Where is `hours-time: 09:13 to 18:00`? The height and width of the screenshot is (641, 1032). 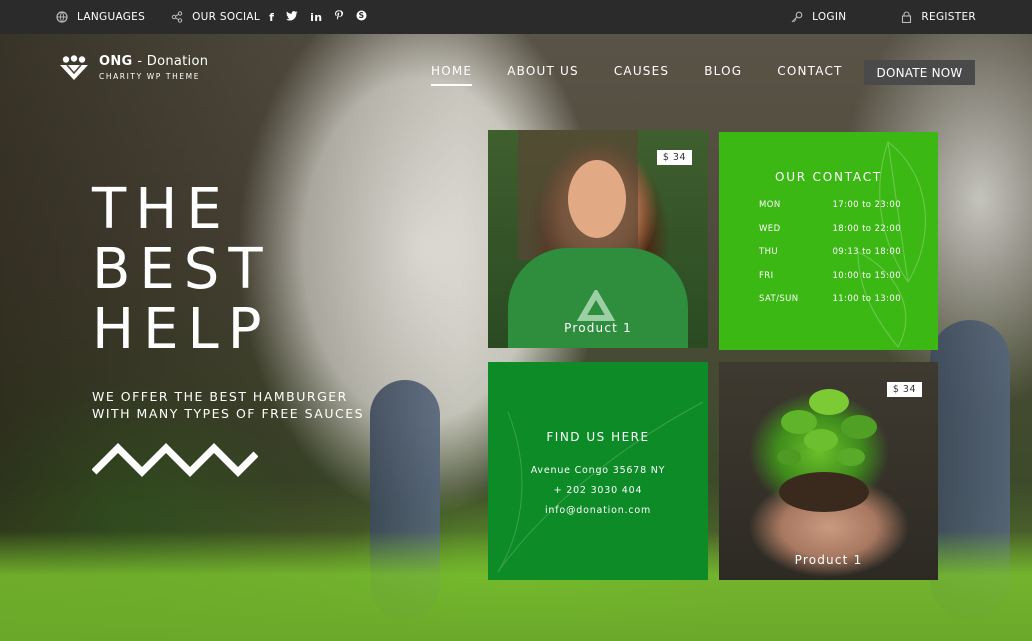
hours-time: 09:13 to 18:00 is located at coordinates (866, 252).